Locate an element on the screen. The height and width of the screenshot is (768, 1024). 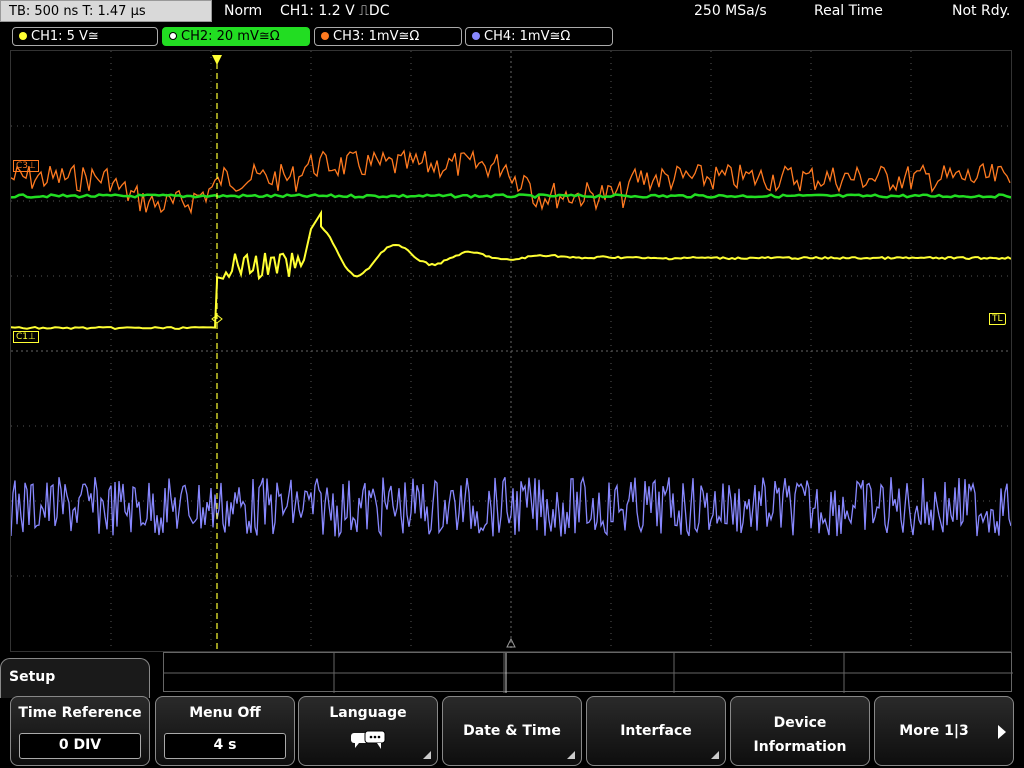
ch3-dot-icon is located at coordinates (325, 36).